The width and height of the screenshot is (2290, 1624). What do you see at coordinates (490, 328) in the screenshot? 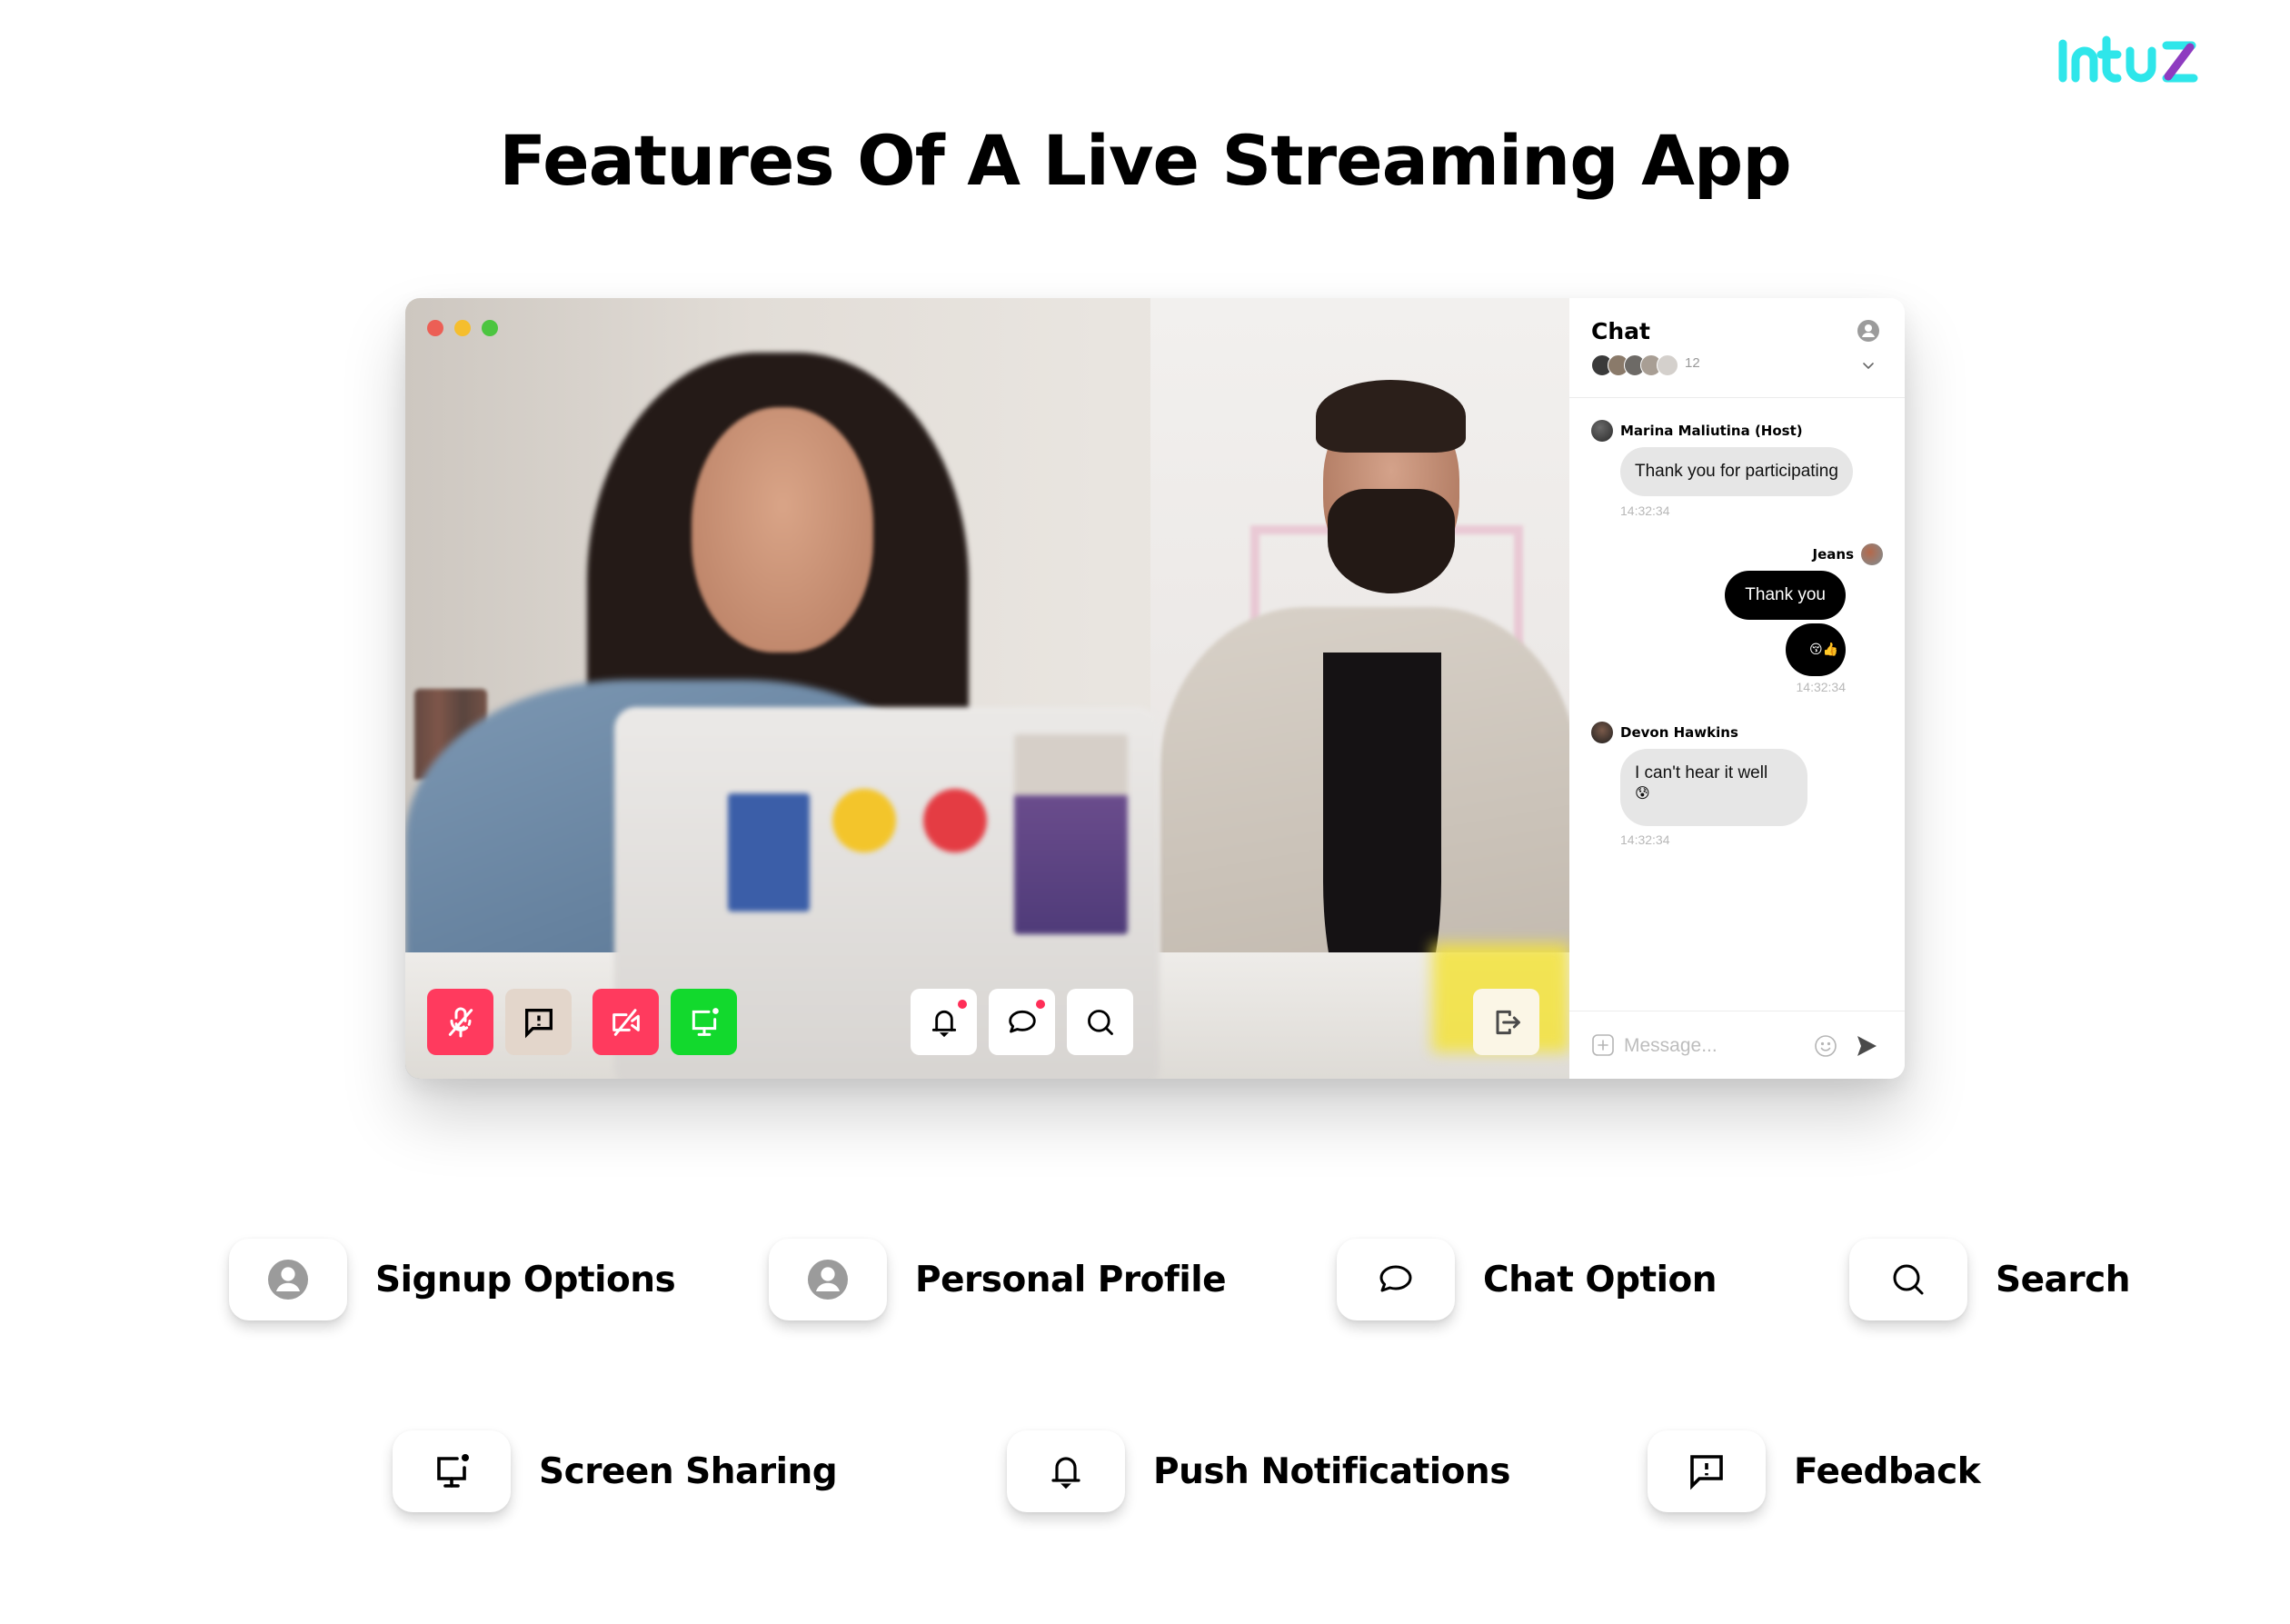
I see `maximize-window-button` at bounding box center [490, 328].